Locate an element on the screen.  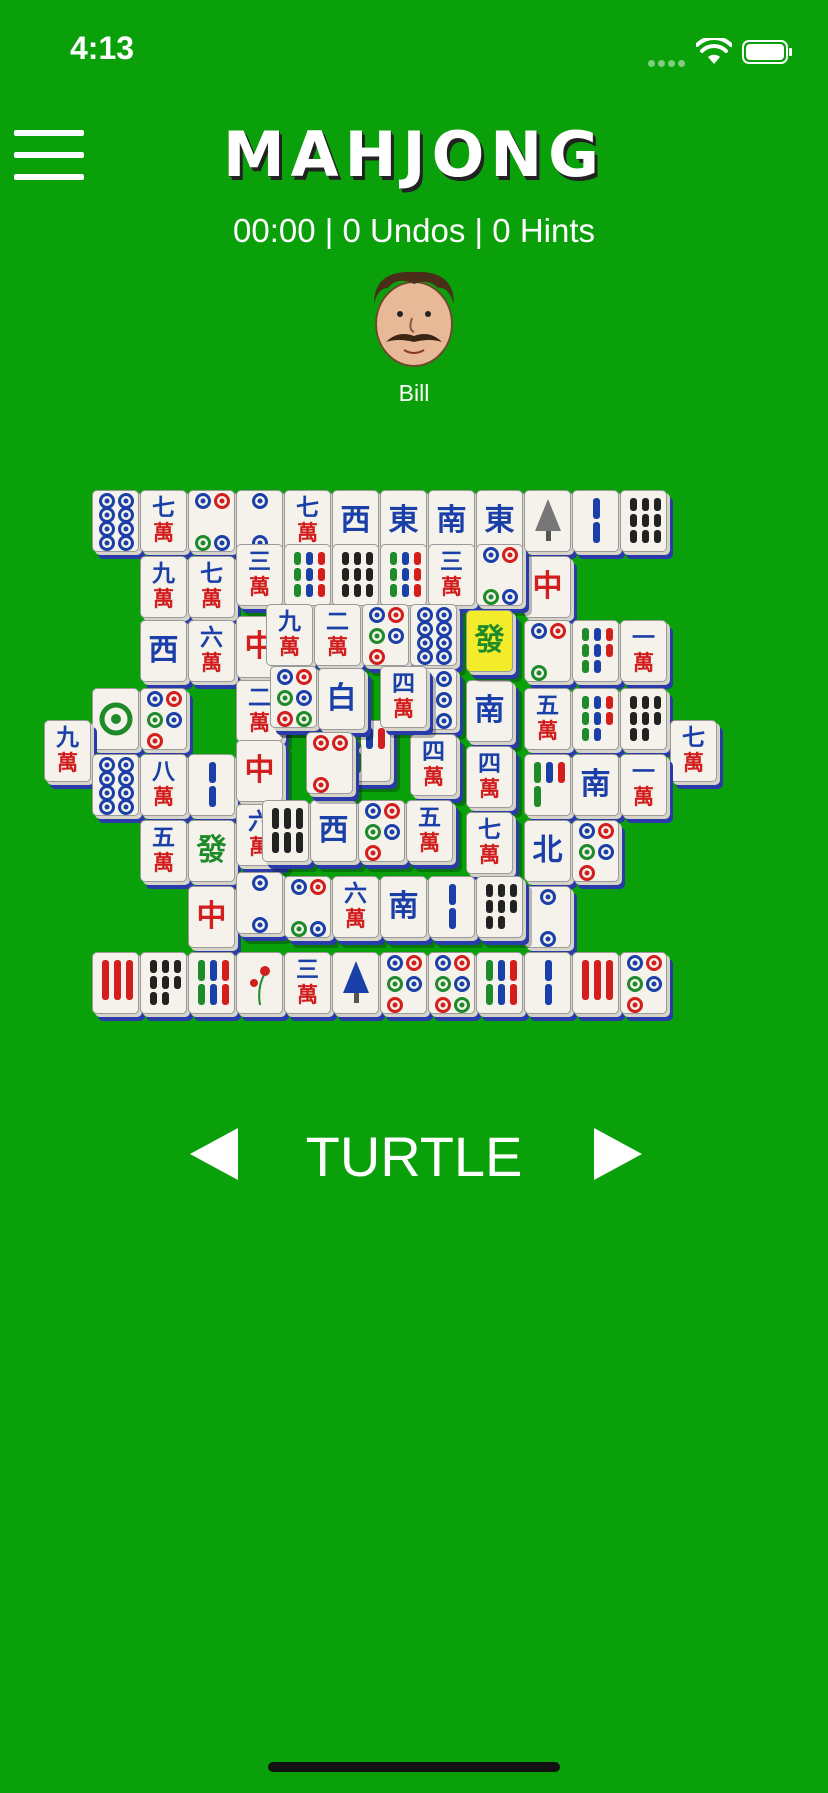
player-name: Bill is located at coordinates (414, 393).